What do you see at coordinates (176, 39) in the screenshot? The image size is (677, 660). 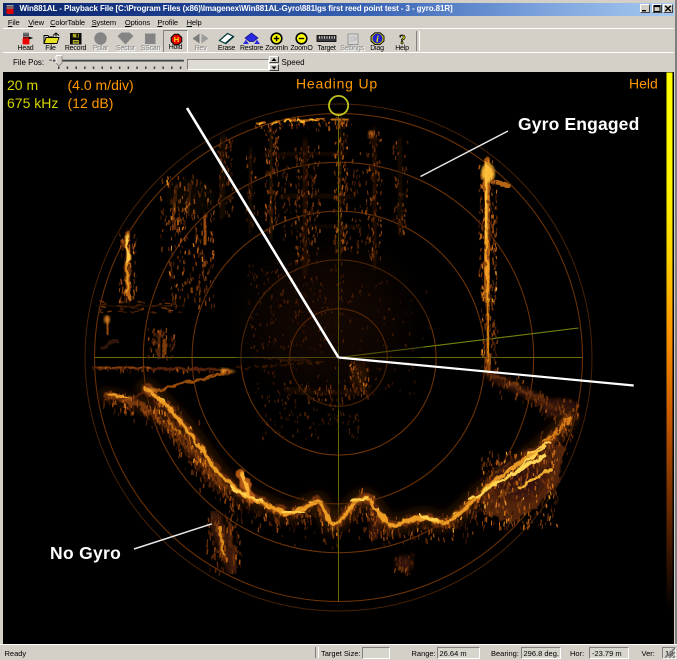 I see `svg-text: H` at bounding box center [176, 39].